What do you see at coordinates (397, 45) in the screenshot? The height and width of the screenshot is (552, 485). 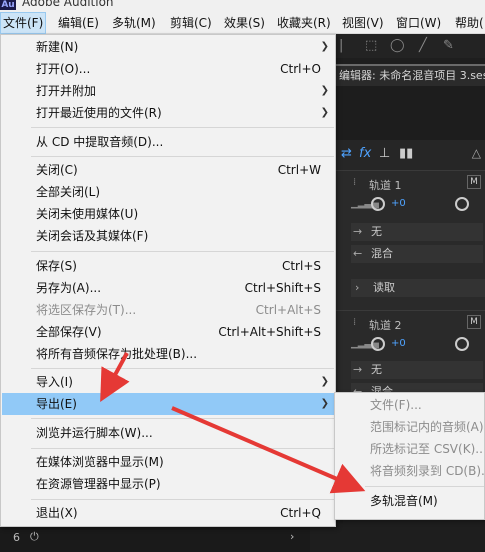 I see `lasso-icon: ◯` at bounding box center [397, 45].